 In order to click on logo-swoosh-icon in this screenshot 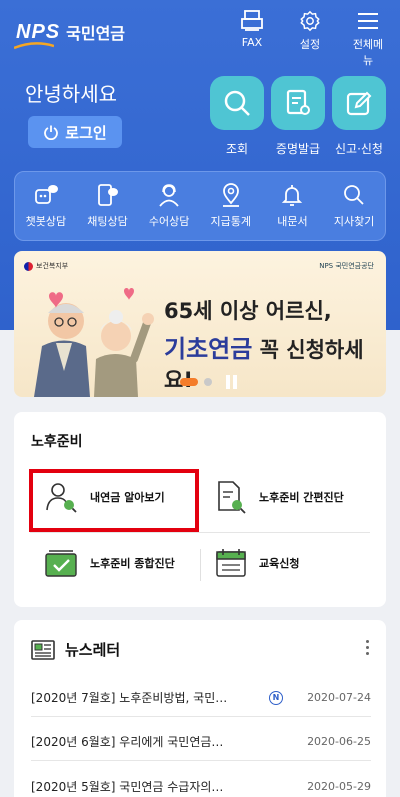, I will do `click(34, 46)`.